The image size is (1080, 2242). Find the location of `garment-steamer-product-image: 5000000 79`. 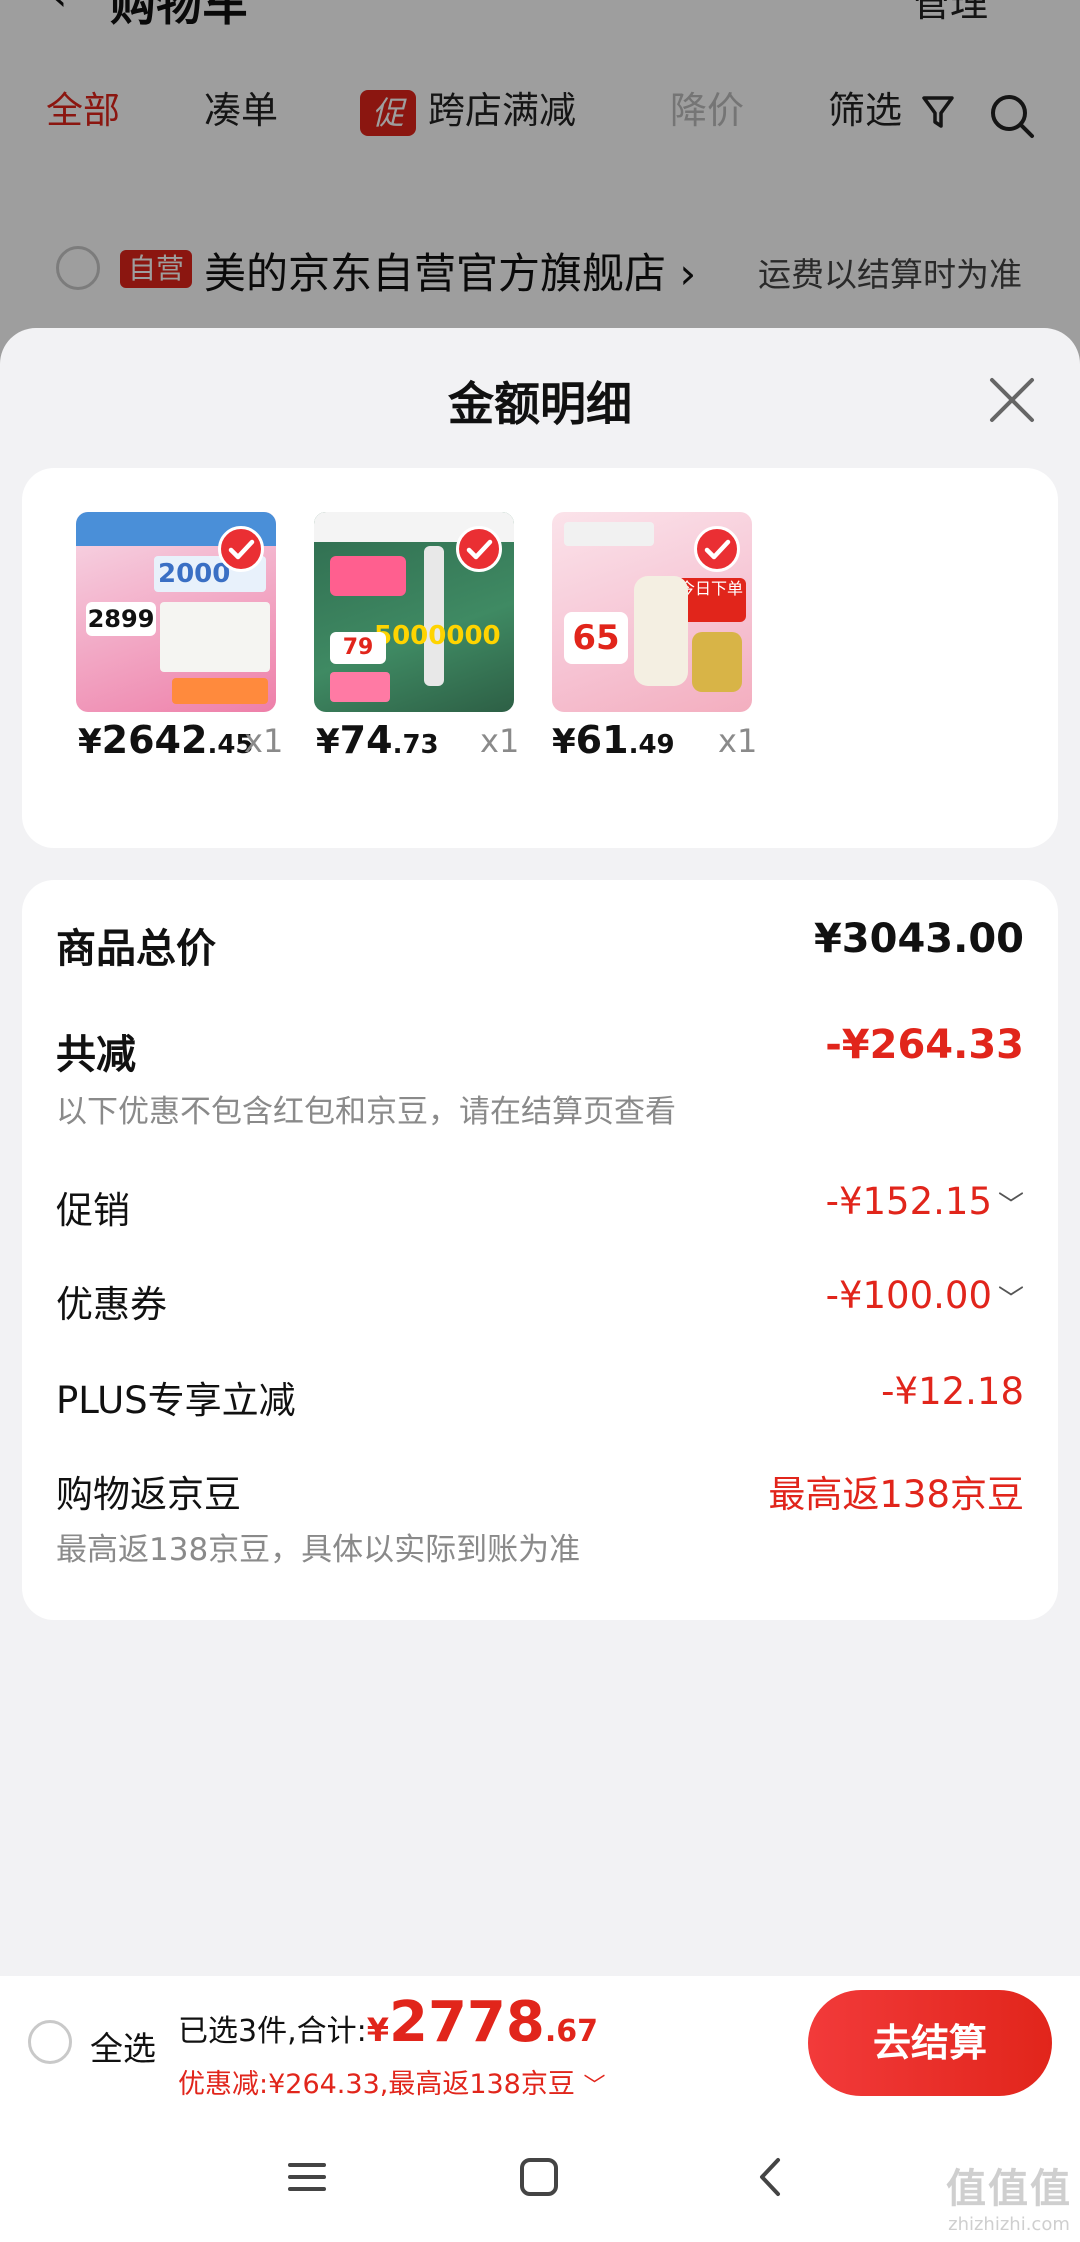

garment-steamer-product-image: 5000000 79 is located at coordinates (414, 612).